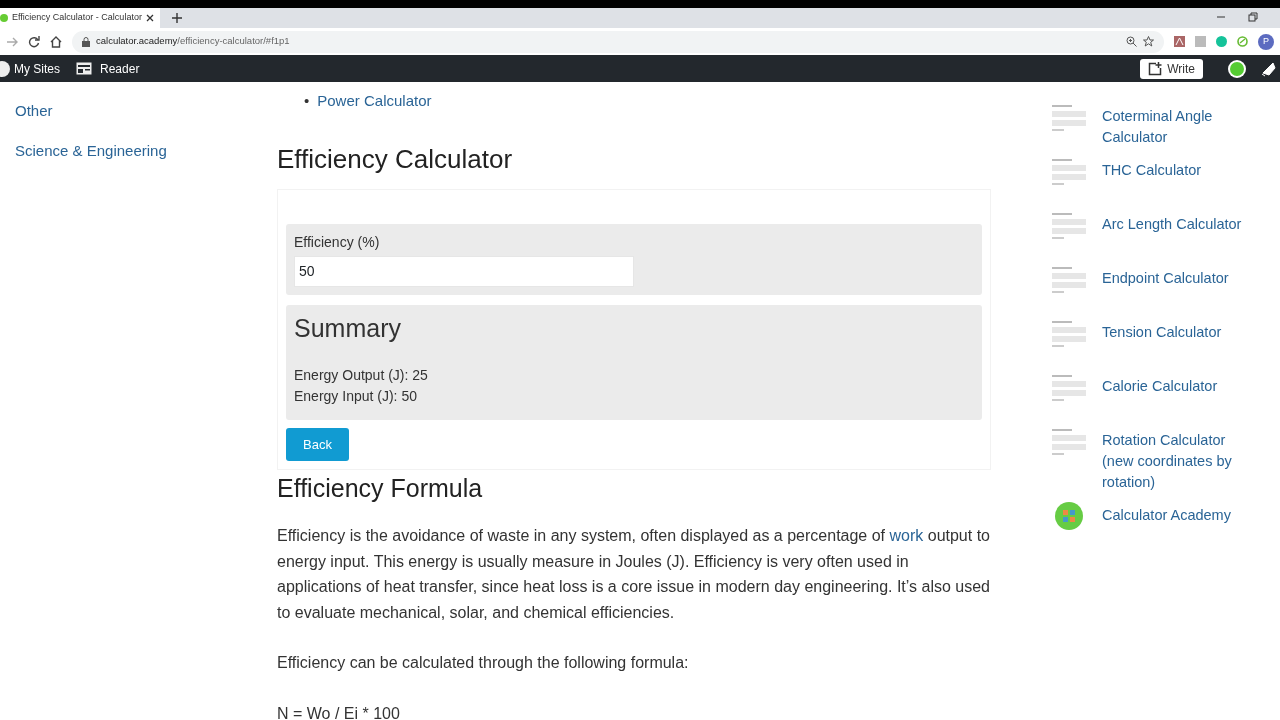 The height and width of the screenshot is (720, 1280). Describe the element at coordinates (1266, 41) in the screenshot. I see `profile-avatar: P` at that location.